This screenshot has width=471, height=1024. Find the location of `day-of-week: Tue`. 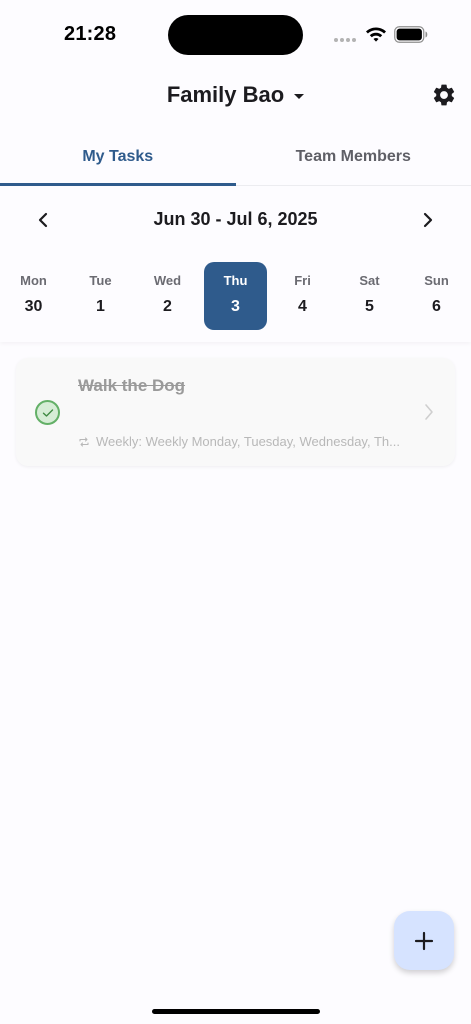

day-of-week: Tue is located at coordinates (100, 280).